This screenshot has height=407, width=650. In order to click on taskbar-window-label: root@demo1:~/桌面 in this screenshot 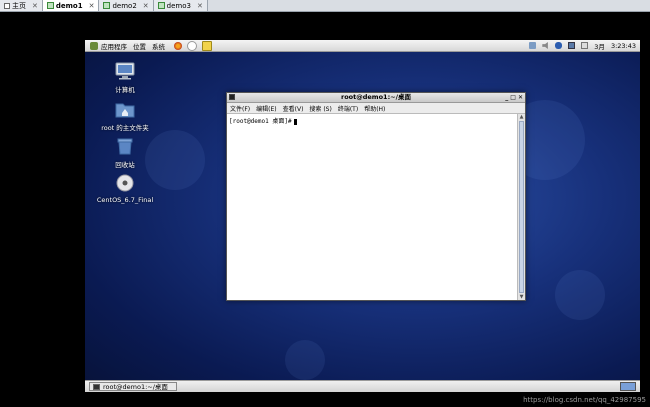, I will do `click(135, 387)`.